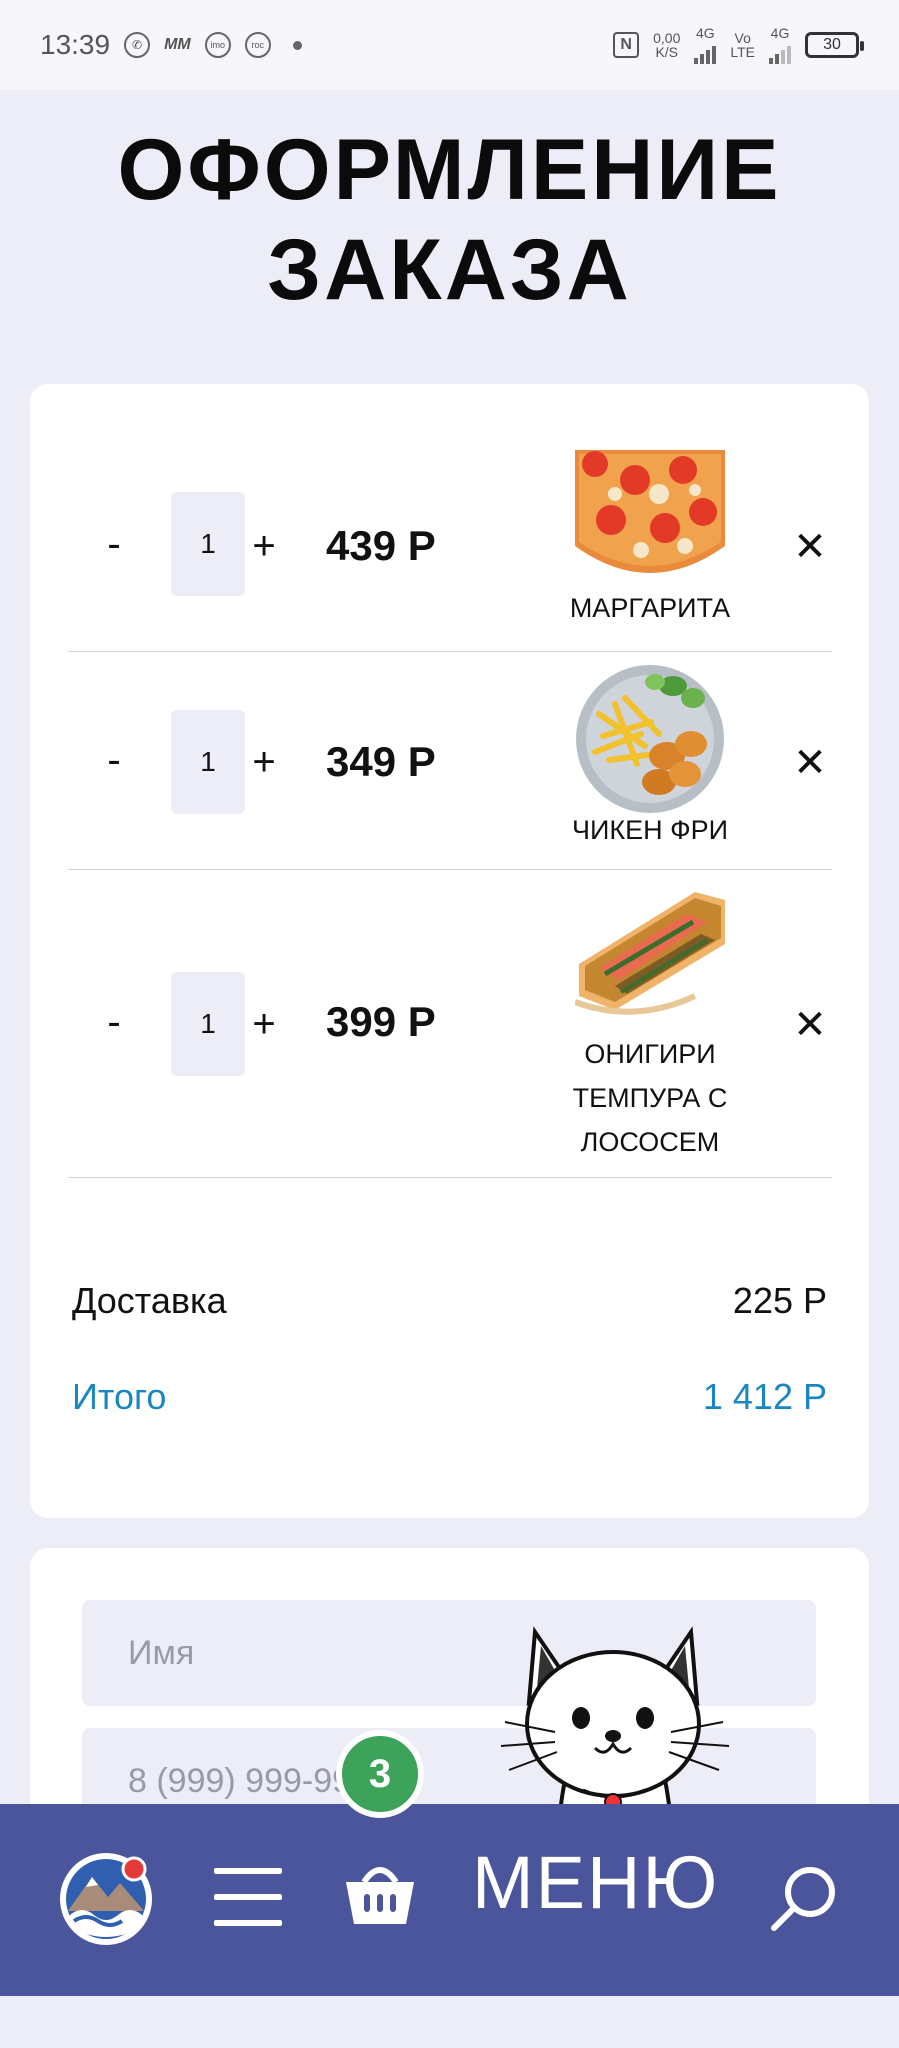 The image size is (899, 2048). What do you see at coordinates (75, 44) in the screenshot?
I see `status-time: 13:39` at bounding box center [75, 44].